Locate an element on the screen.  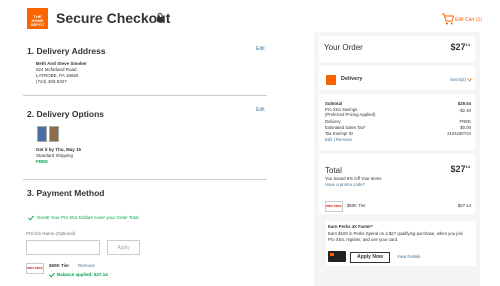
perks-title: Earn Perks 4X Faster* is located at coordinates (350, 226).